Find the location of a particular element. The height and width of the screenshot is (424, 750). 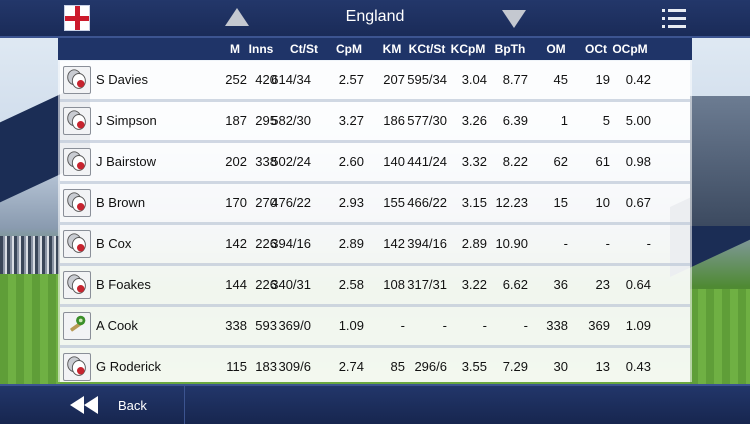

stat-cell: 3.04 is located at coordinates (474, 79).